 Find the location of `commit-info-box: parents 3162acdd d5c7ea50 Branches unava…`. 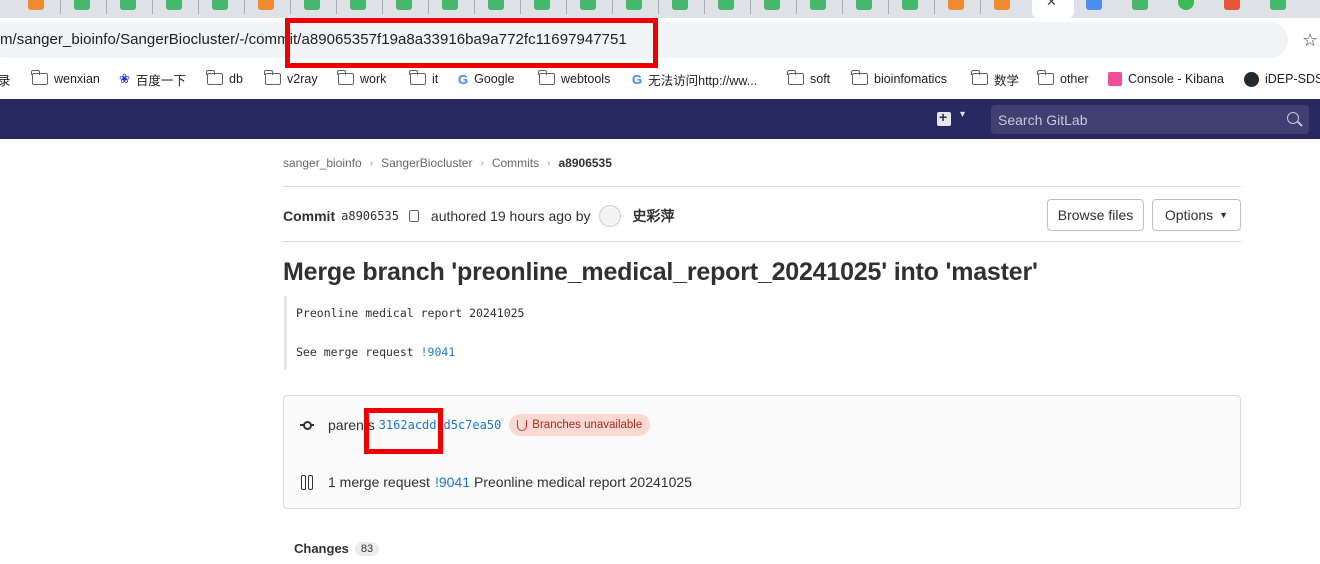

commit-info-box: parents 3162acdd d5c7ea50 Branches unava… is located at coordinates (762, 452).